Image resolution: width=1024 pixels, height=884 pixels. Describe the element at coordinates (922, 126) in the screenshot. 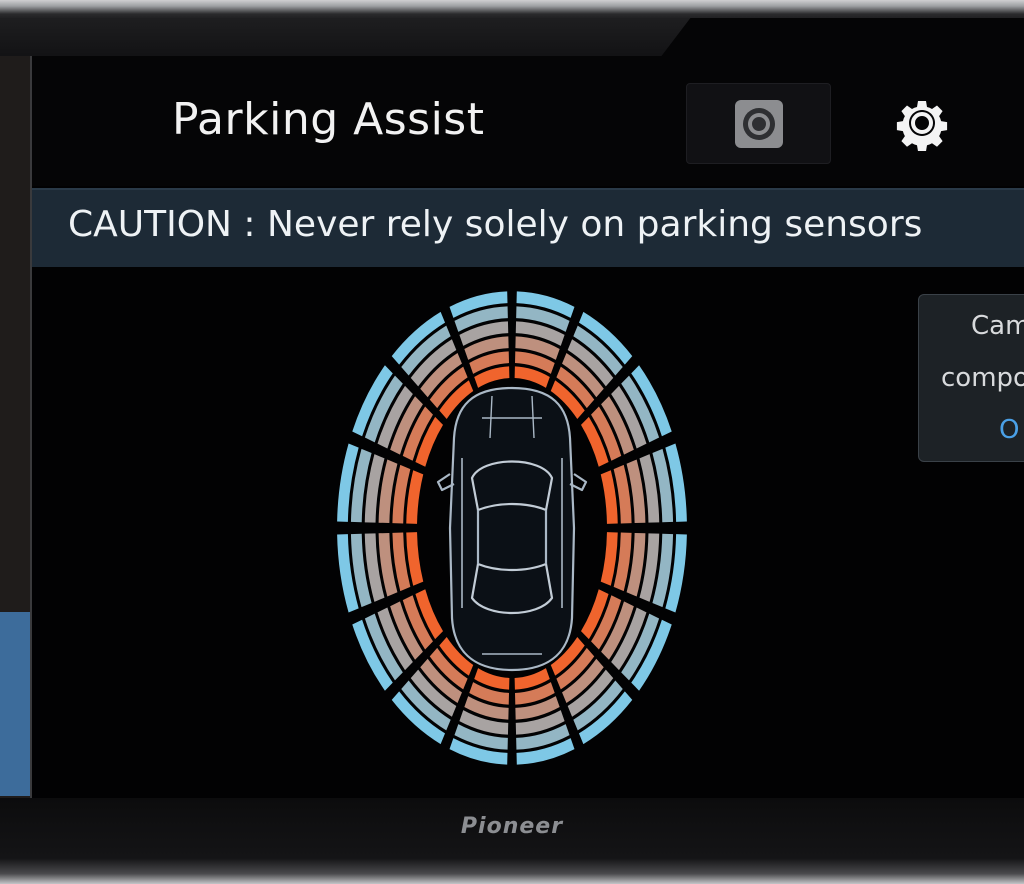

I see `gear-icon` at that location.